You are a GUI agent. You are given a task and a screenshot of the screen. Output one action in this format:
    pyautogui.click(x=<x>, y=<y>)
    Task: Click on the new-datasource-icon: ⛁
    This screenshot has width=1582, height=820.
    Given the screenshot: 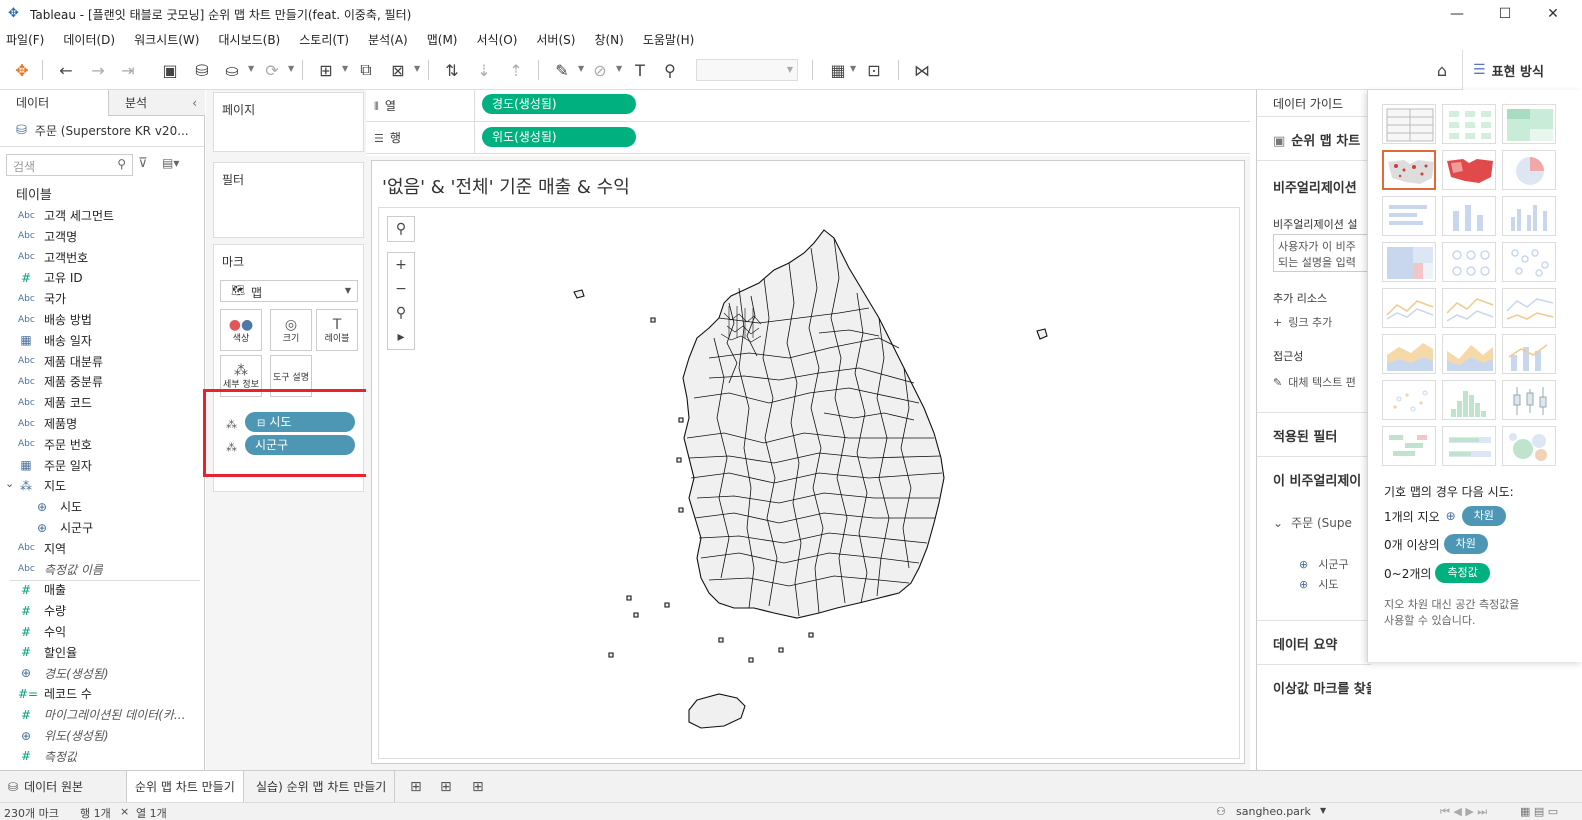 What is the action you would take?
    pyautogui.click(x=202, y=70)
    